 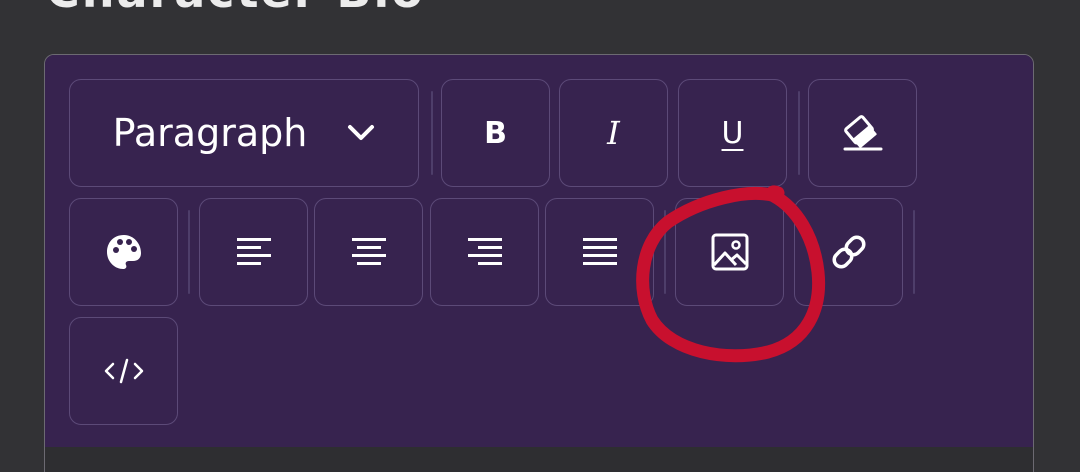 I want to click on format-select: Paragraph, so click(x=244, y=133).